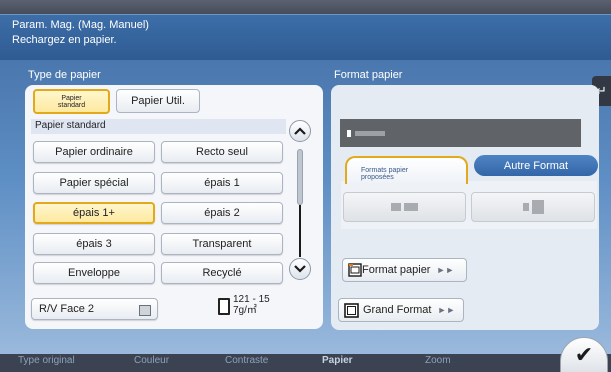 The height and width of the screenshot is (372, 611). Describe the element at coordinates (377, 177) in the screenshot. I see `tab-proposed-line2: proposées` at that location.